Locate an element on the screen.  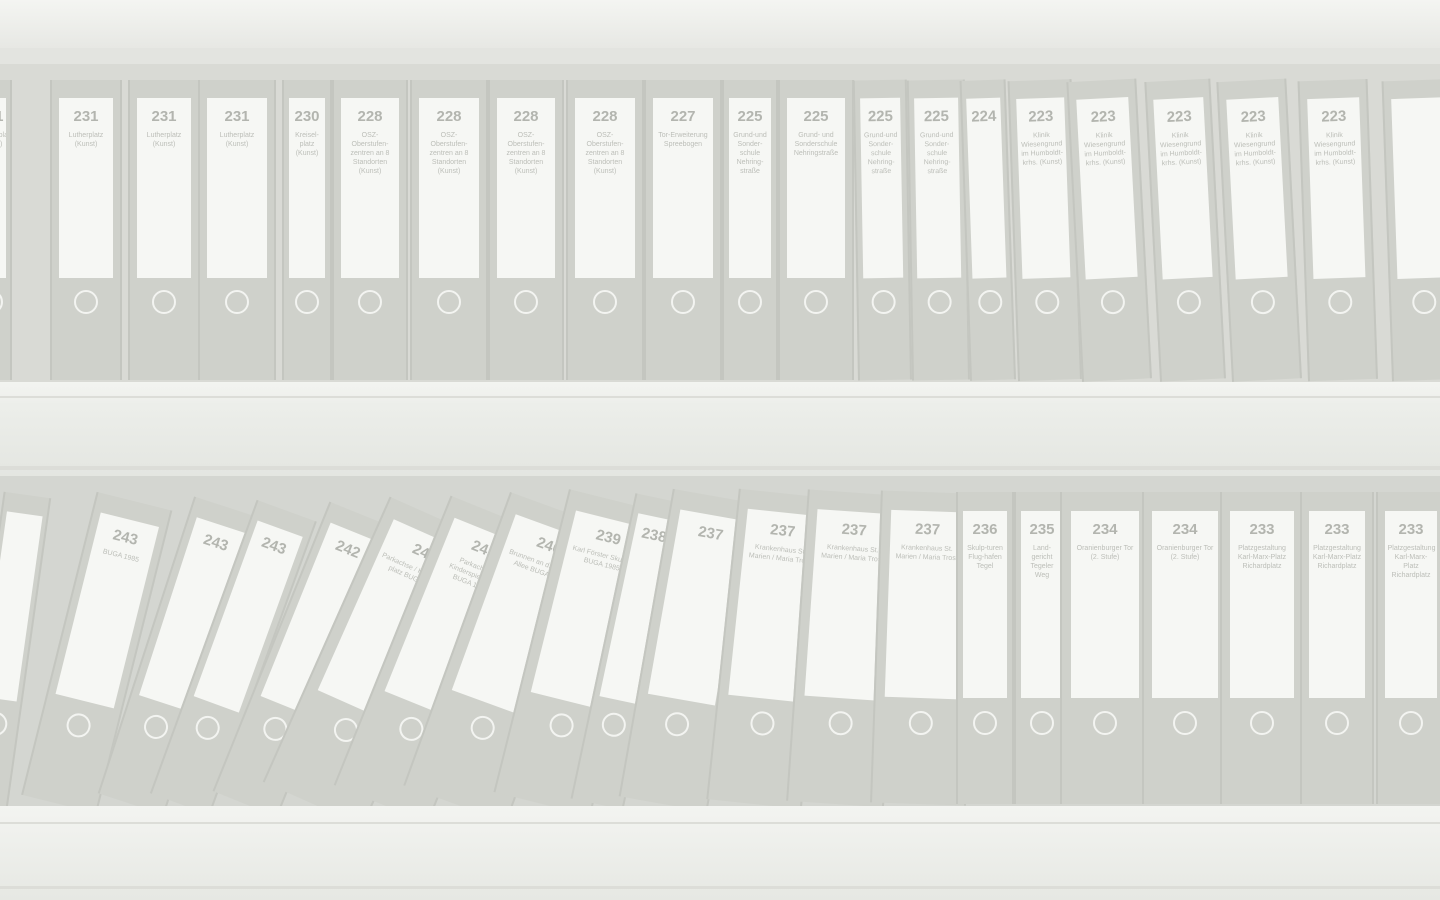
binder is located at coordinates (1410, 230).